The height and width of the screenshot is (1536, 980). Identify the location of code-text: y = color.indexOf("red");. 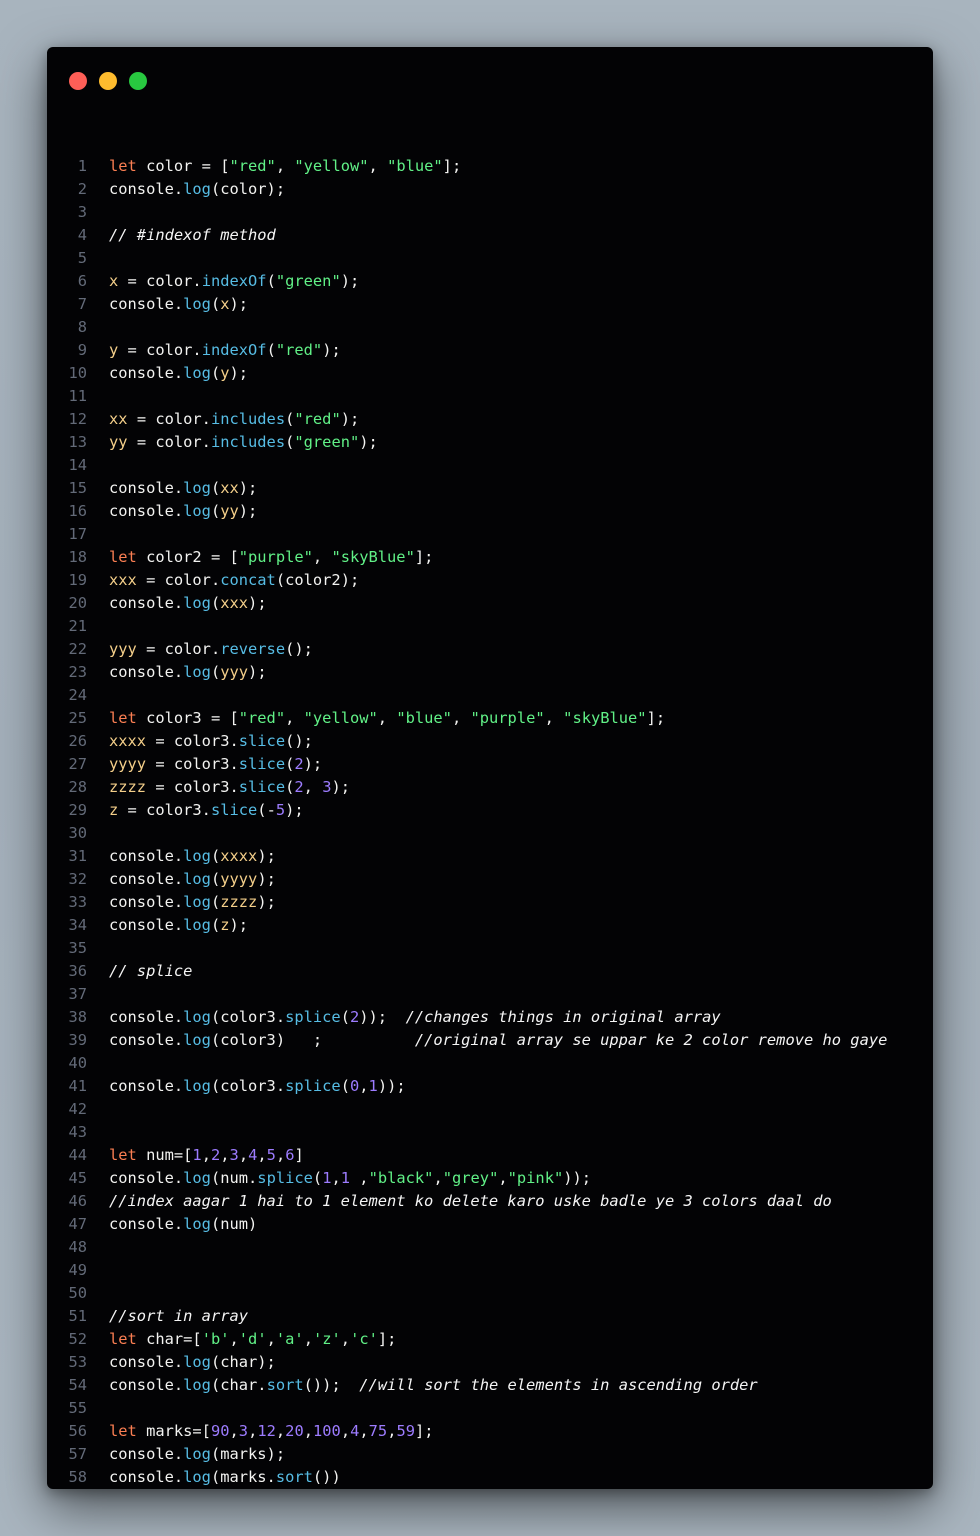
(225, 350).